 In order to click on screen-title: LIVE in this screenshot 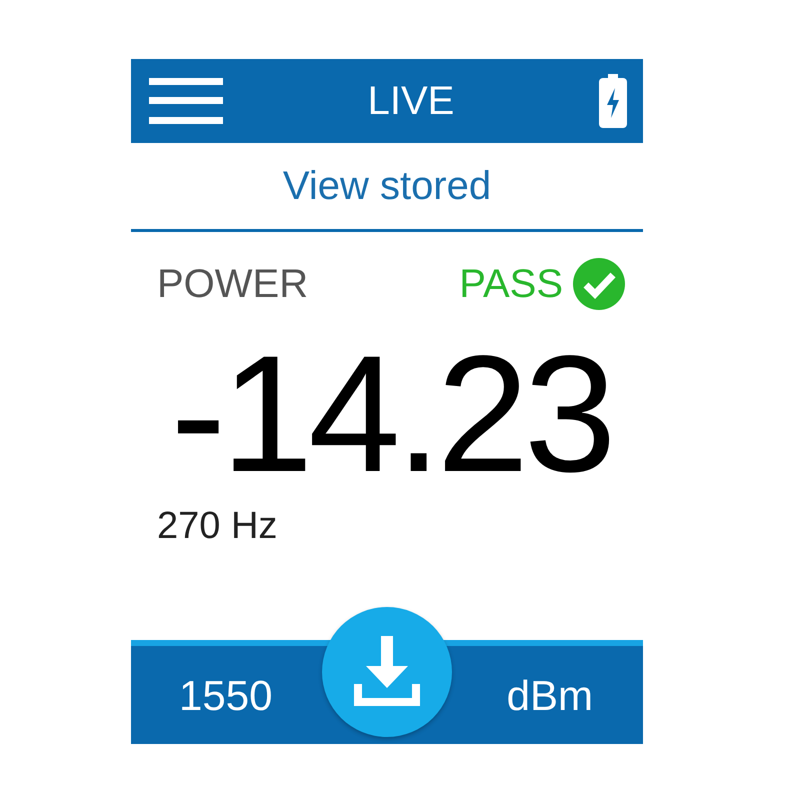, I will do `click(411, 101)`.